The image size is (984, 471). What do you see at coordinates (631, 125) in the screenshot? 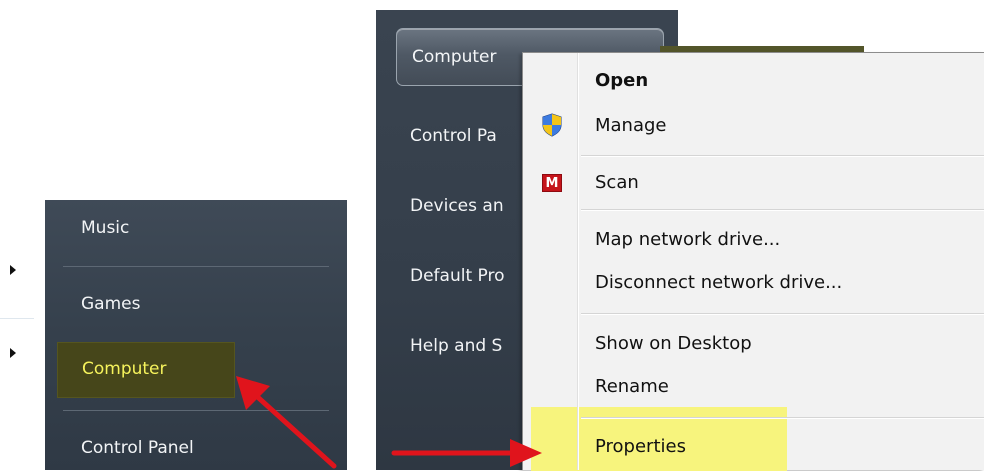
I see `context-item-manage: Manage` at bounding box center [631, 125].